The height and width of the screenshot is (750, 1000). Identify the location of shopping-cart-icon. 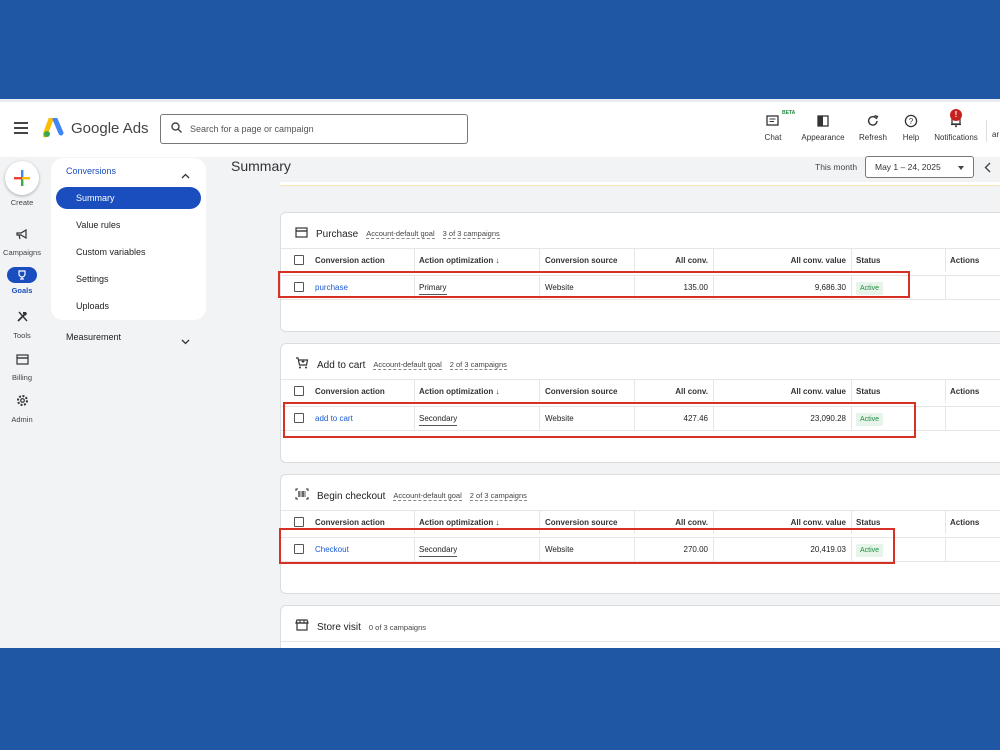
(302, 365).